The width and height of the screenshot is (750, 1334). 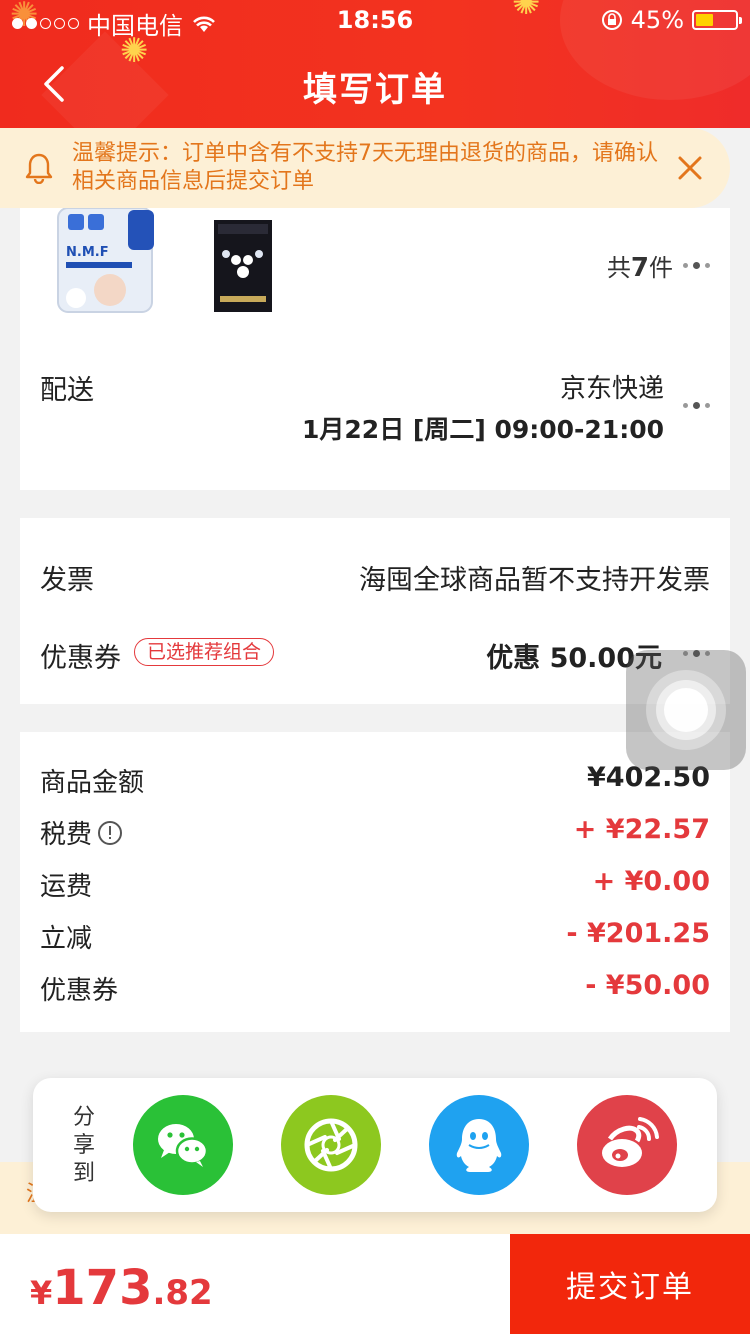 I want to click on amount-value: - ¥50.00, so click(x=647, y=985).